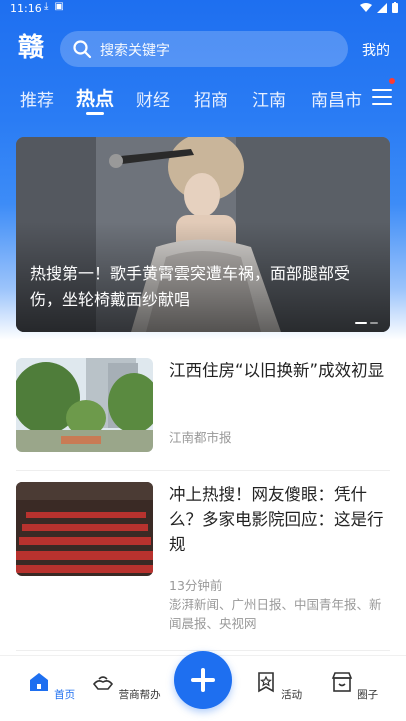 The height and width of the screenshot is (721, 406). Describe the element at coordinates (196, 585) in the screenshot. I see `news-time: 13分钟前` at that location.